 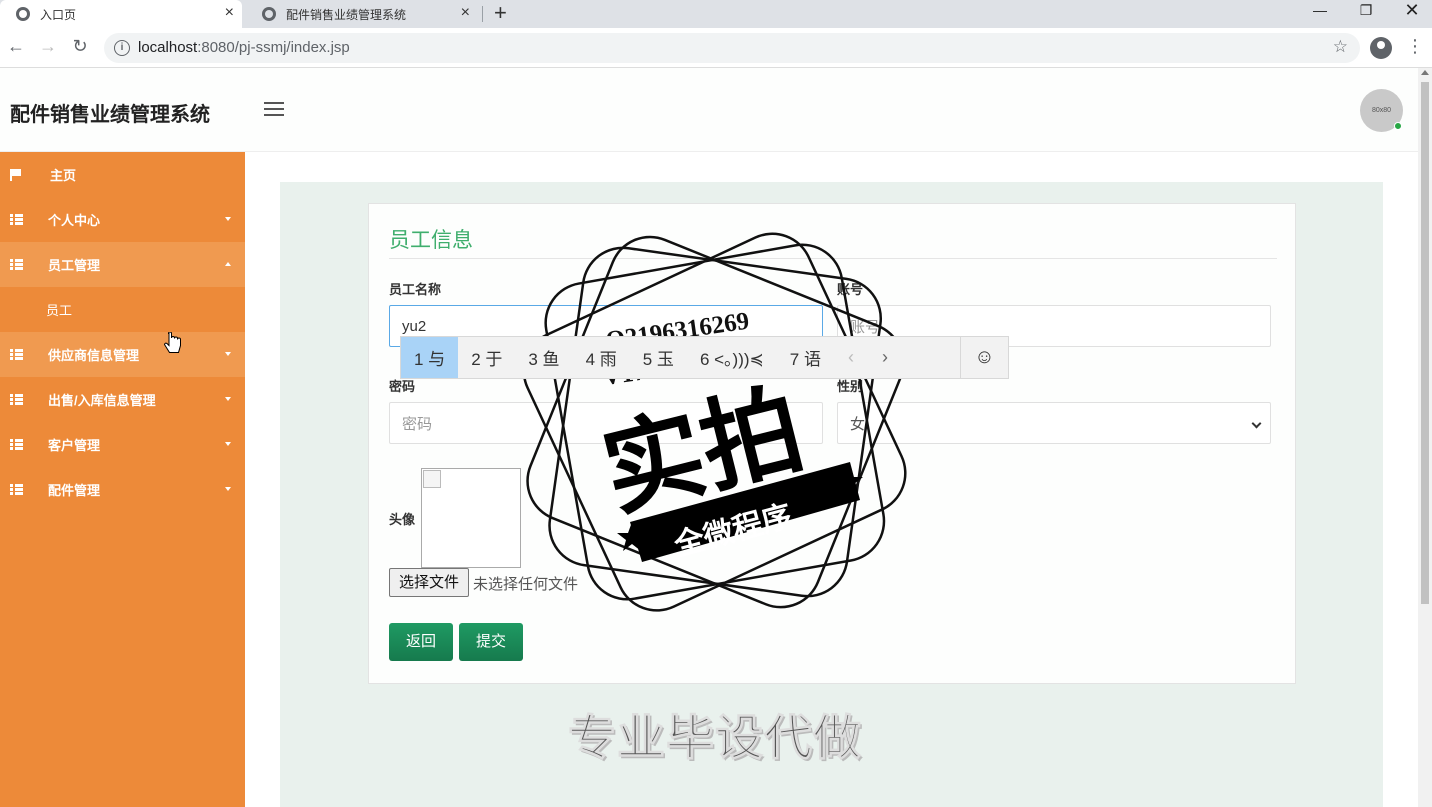 What do you see at coordinates (228, 264) in the screenshot?
I see `caret-up-icon` at bounding box center [228, 264].